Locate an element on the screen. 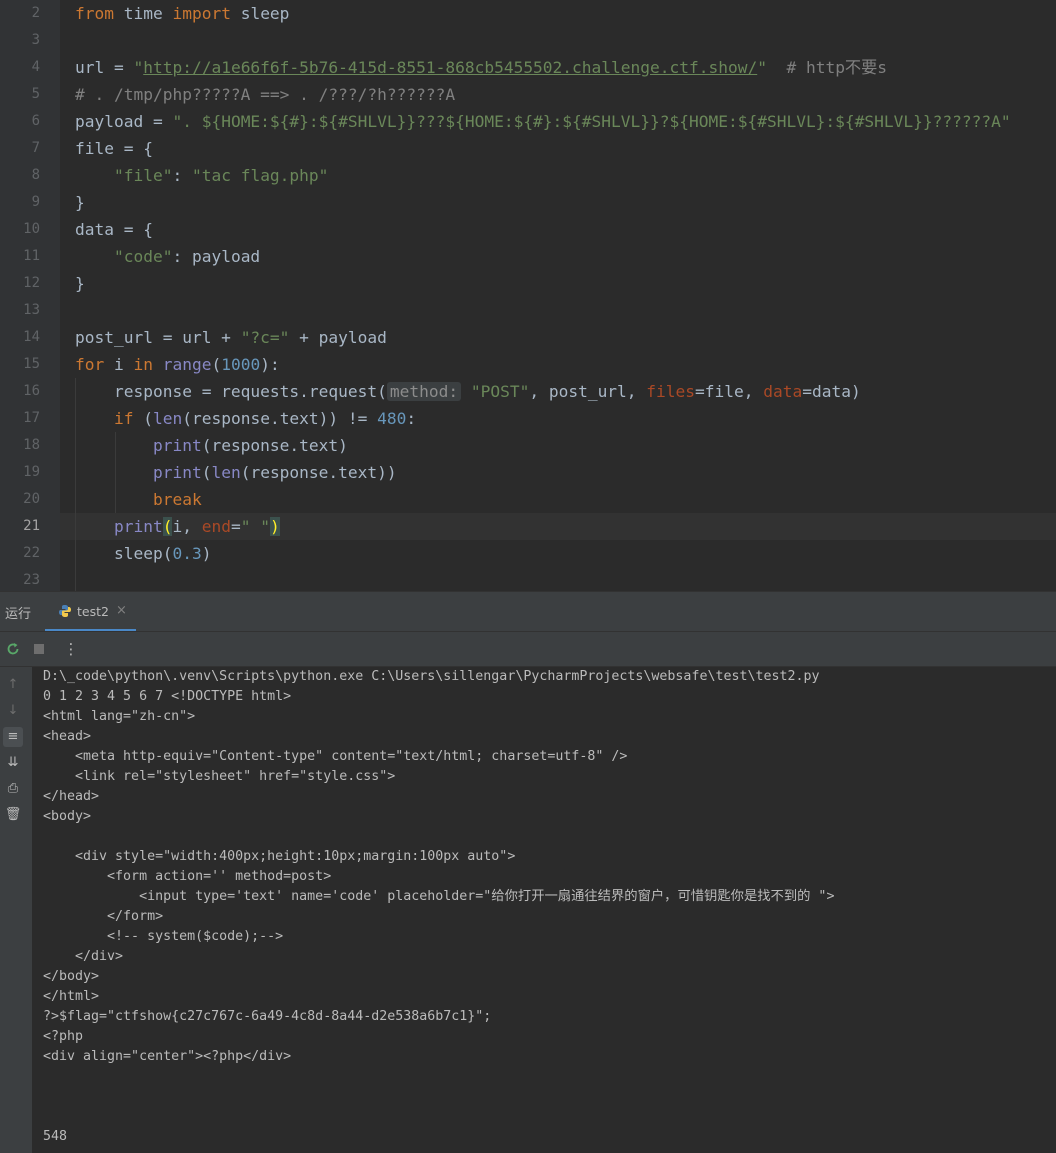  line-number: 3 is located at coordinates (35, 40).